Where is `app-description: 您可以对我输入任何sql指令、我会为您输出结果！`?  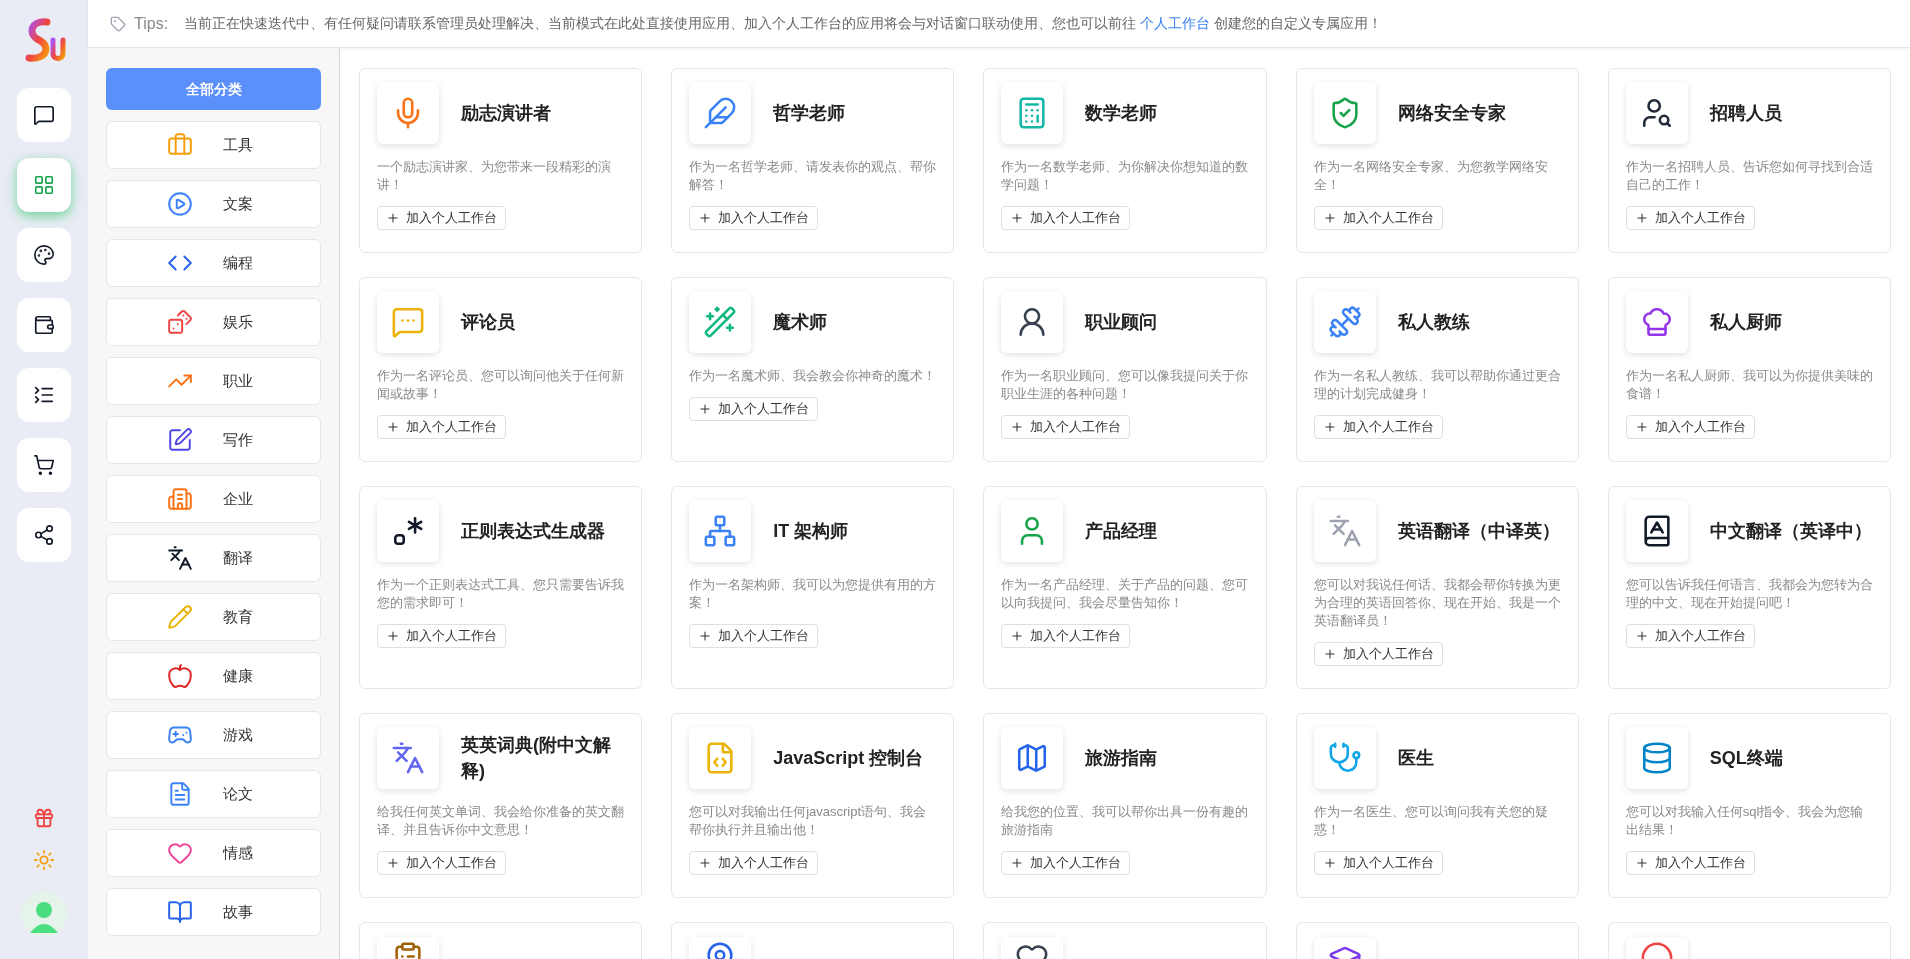
app-description: 您可以对我输入任何sql指令、我会为您输出结果！ is located at coordinates (1745, 821).